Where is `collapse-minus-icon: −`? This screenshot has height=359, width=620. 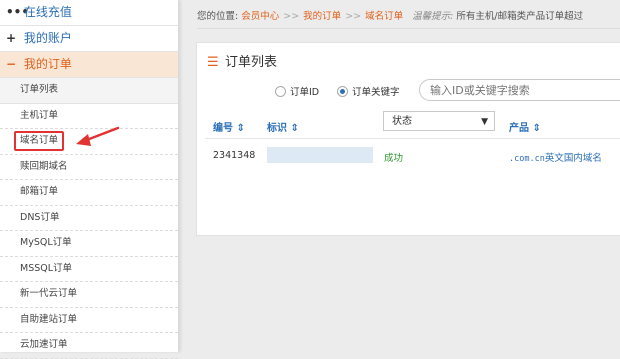 collapse-minus-icon: − is located at coordinates (11, 64).